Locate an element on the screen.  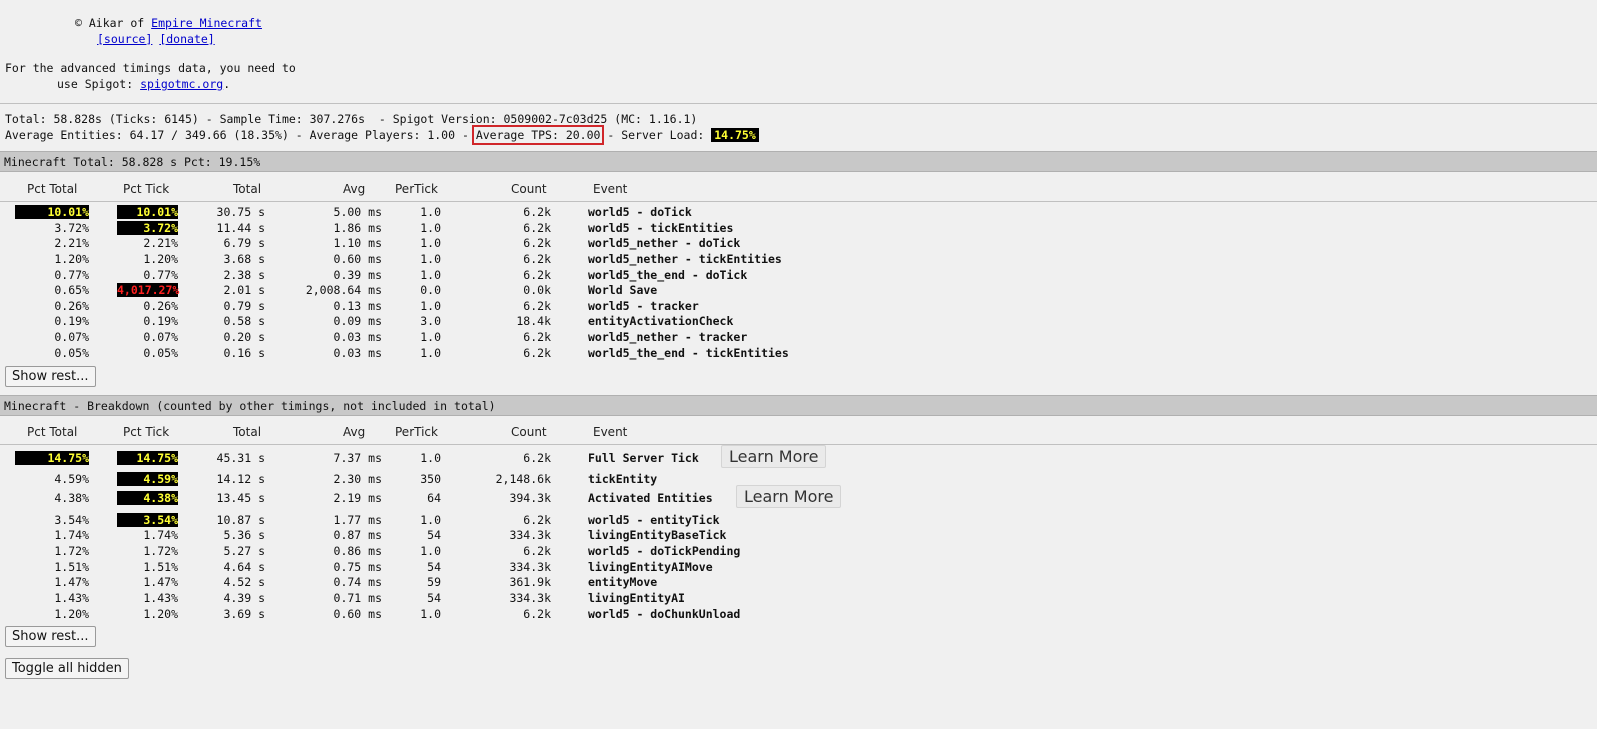
cell-count: 18.4k is located at coordinates (533, 321).